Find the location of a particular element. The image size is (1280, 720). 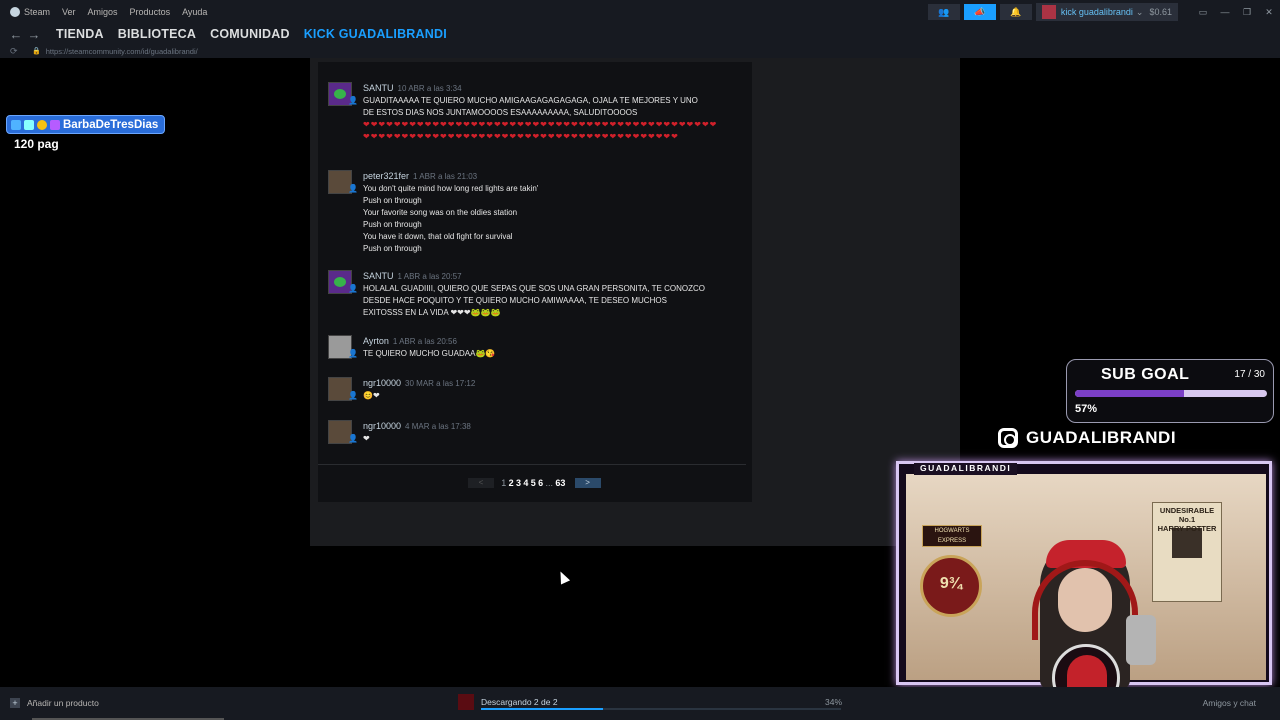

sub-goal-widget: SUB GOAL 17 / 30 57% is located at coordinates (1170, 391).